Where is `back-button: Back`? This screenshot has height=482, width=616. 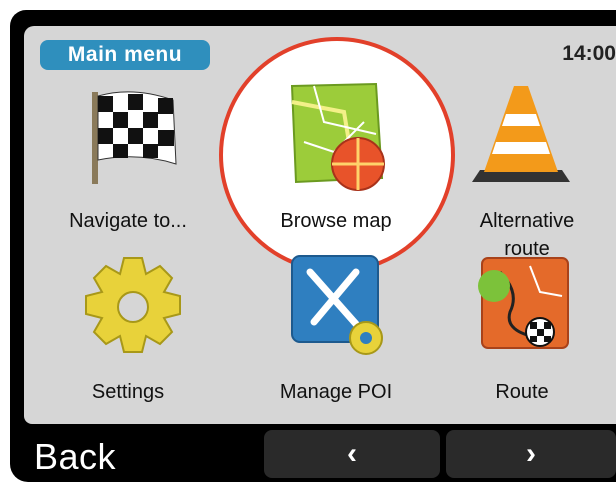 back-button: Back is located at coordinates (75, 457).